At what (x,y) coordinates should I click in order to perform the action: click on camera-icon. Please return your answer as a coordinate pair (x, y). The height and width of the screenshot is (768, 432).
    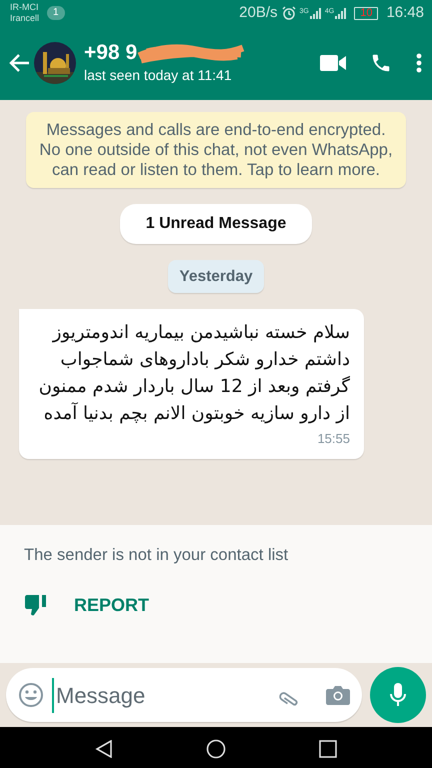
    Looking at the image, I should click on (338, 695).